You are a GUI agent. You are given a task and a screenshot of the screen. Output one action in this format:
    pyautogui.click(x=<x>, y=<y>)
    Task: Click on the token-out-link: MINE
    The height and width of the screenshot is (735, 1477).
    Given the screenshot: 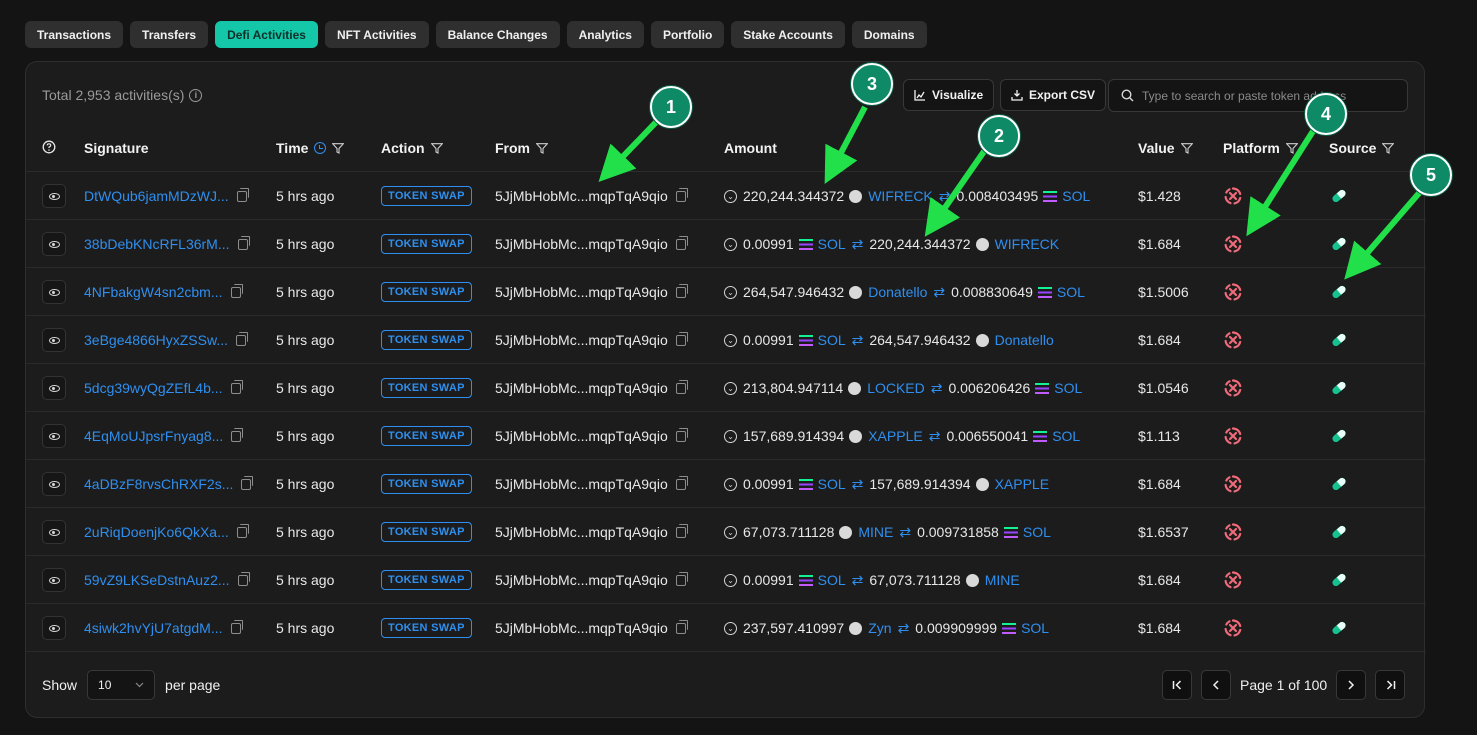 What is the action you would take?
    pyautogui.click(x=1002, y=580)
    